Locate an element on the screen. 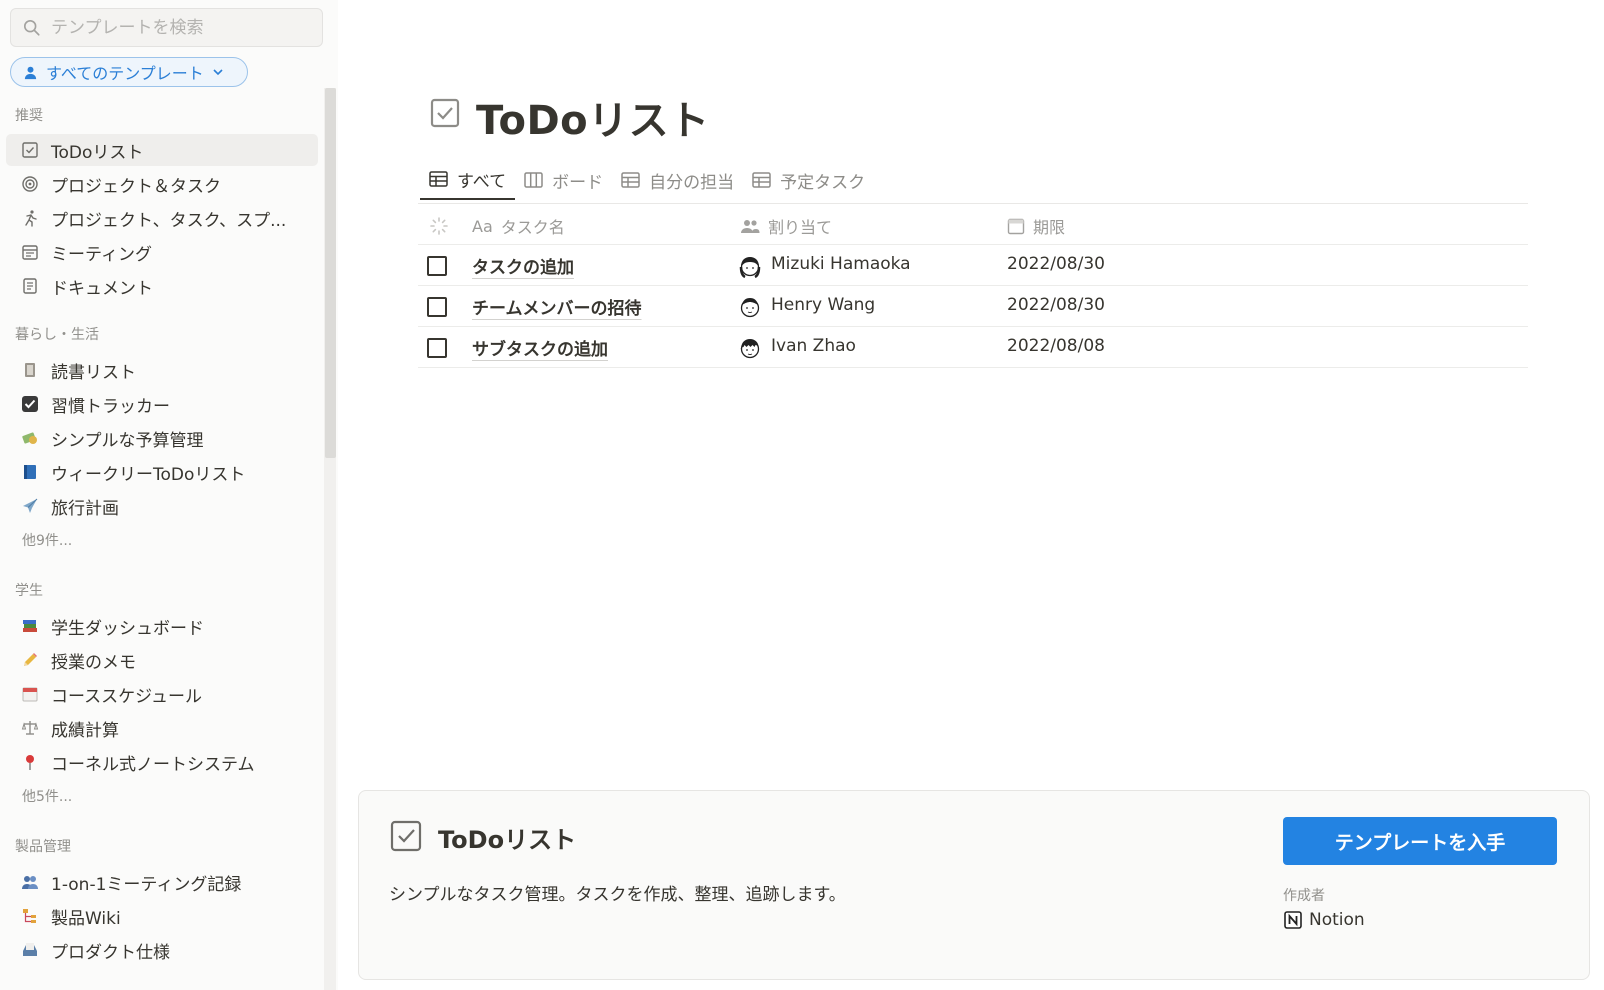 The image size is (1604, 990). tray-icon is located at coordinates (30, 950).